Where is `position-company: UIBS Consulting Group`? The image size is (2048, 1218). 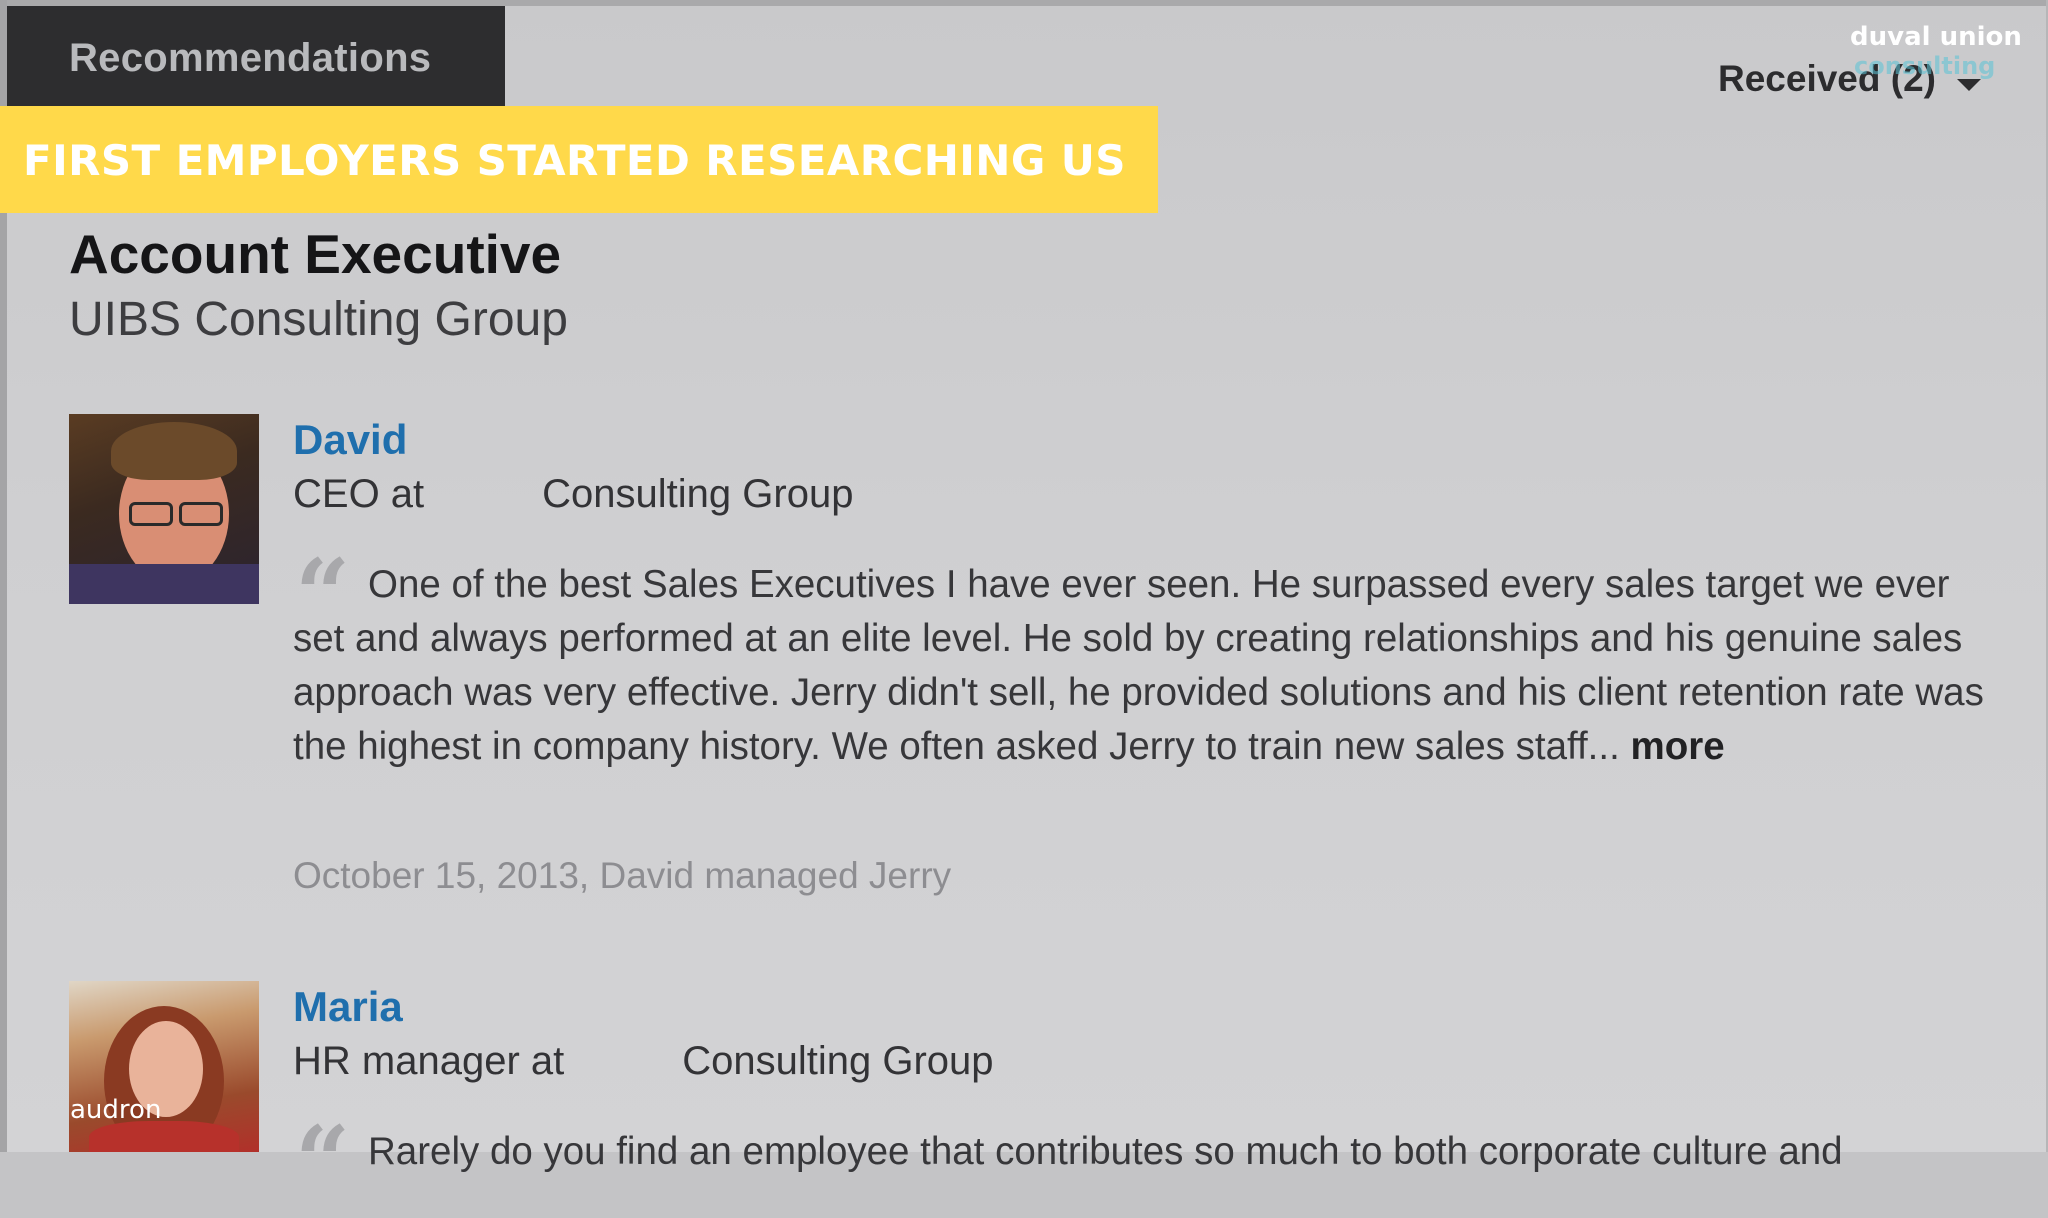
position-company: UIBS Consulting Group is located at coordinates (318, 319).